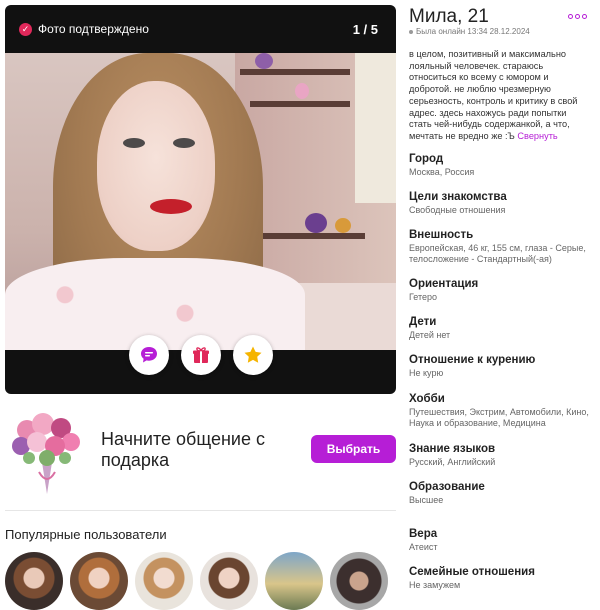 Image resolution: width=600 pixels, height=610 pixels. What do you see at coordinates (156, 166) in the screenshot?
I see `photo-face` at bounding box center [156, 166].